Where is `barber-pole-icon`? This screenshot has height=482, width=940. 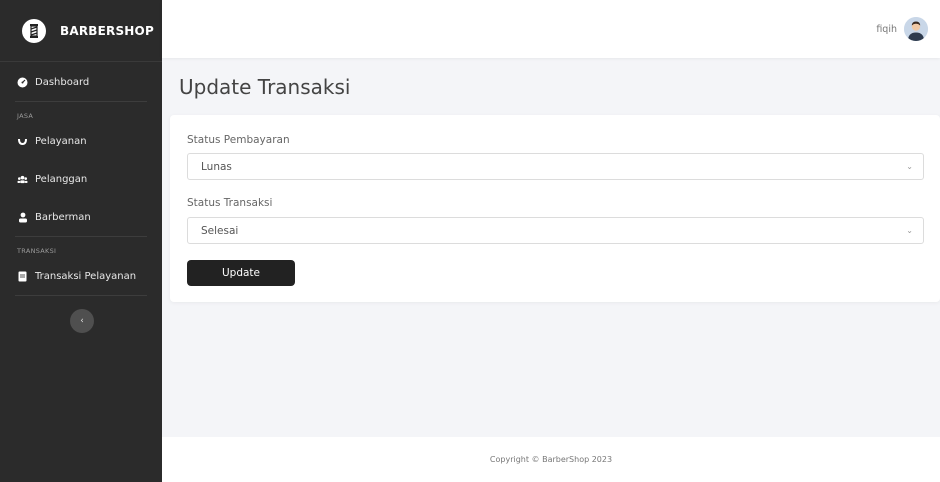 barber-pole-icon is located at coordinates (34, 30).